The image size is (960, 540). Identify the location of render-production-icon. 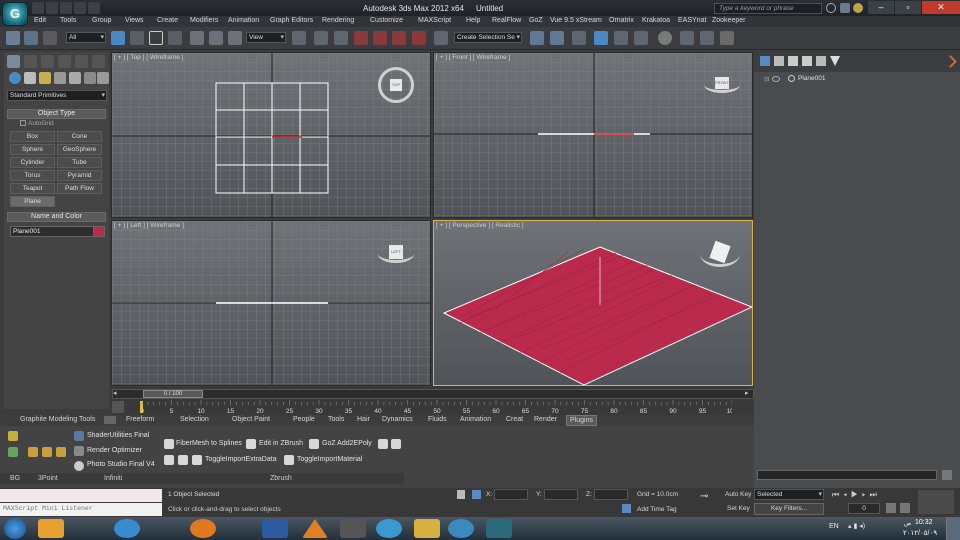
(727, 38).